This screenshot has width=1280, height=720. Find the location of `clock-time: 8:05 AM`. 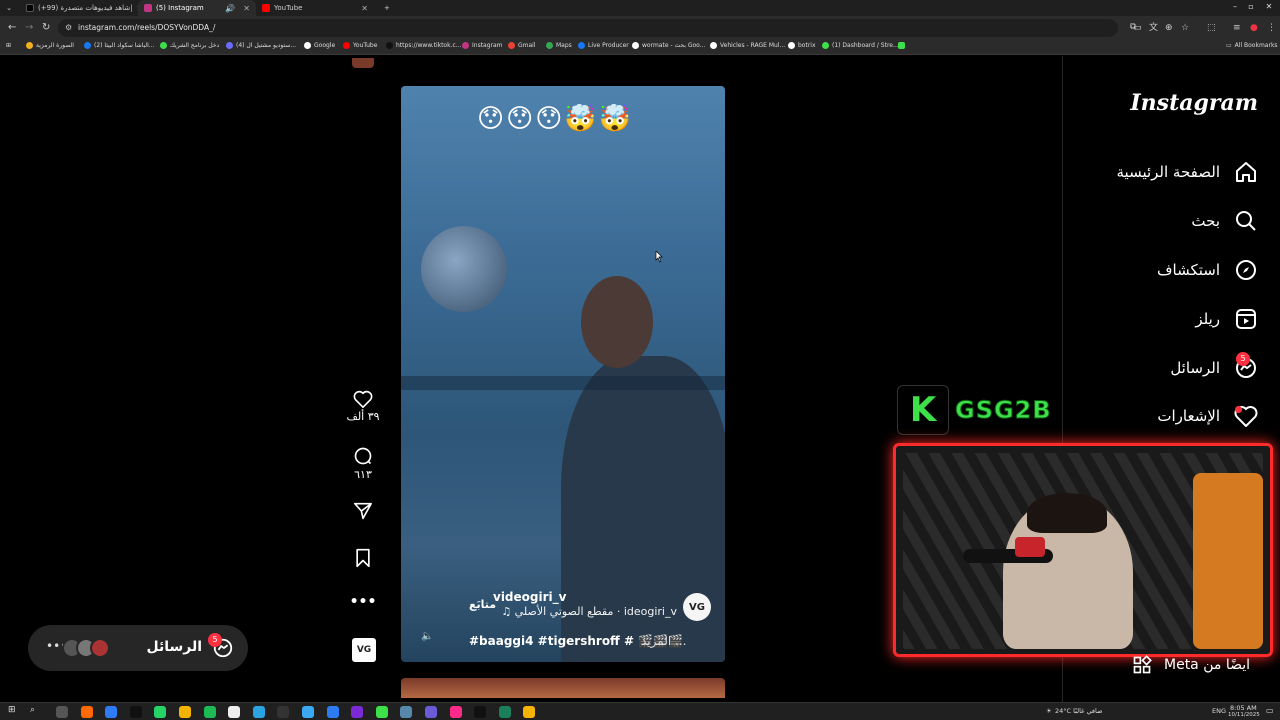

clock-time: 8:05 AM is located at coordinates (1243, 708).